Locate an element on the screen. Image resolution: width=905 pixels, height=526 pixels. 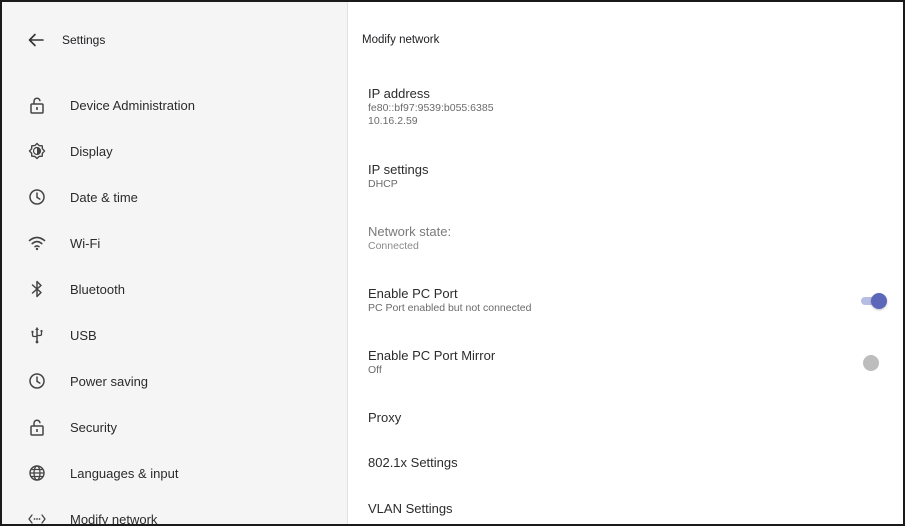
network-arrows-icon is located at coordinates (37, 517).